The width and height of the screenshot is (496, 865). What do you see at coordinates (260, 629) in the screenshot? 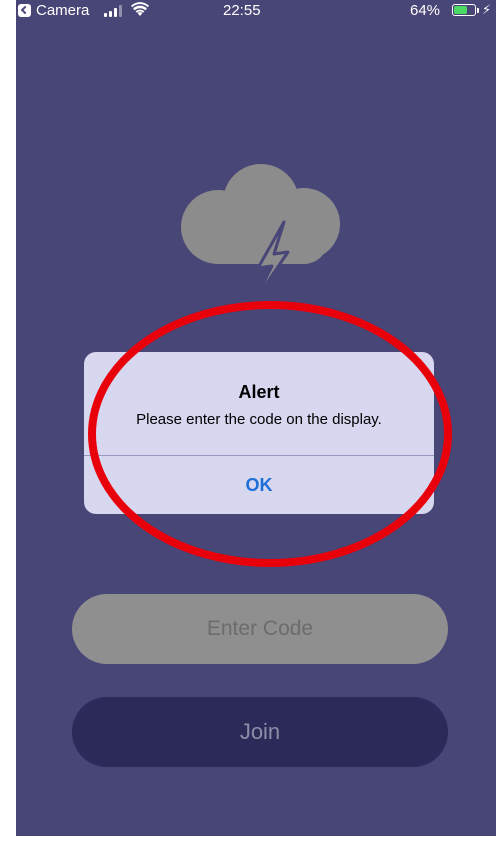
I see `code-input` at bounding box center [260, 629].